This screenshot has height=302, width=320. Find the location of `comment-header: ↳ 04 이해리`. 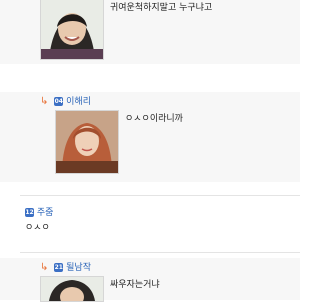

comment-header: ↳ 04 이해리 is located at coordinates (65, 101).